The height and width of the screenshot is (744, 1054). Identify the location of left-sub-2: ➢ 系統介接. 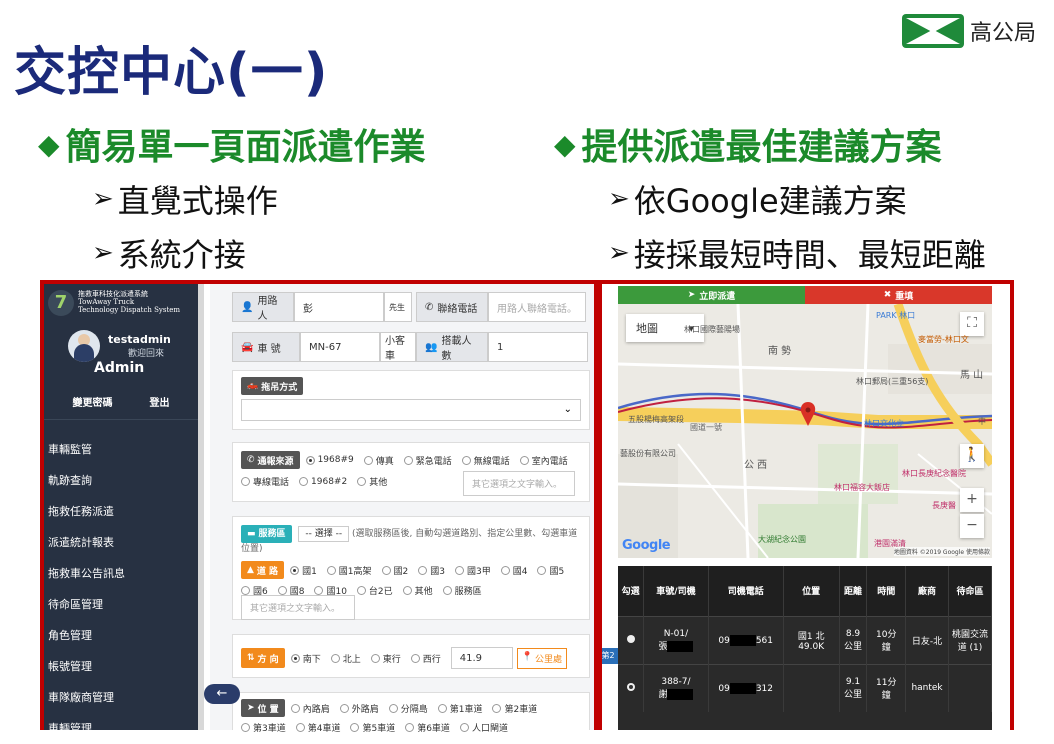
(169, 253).